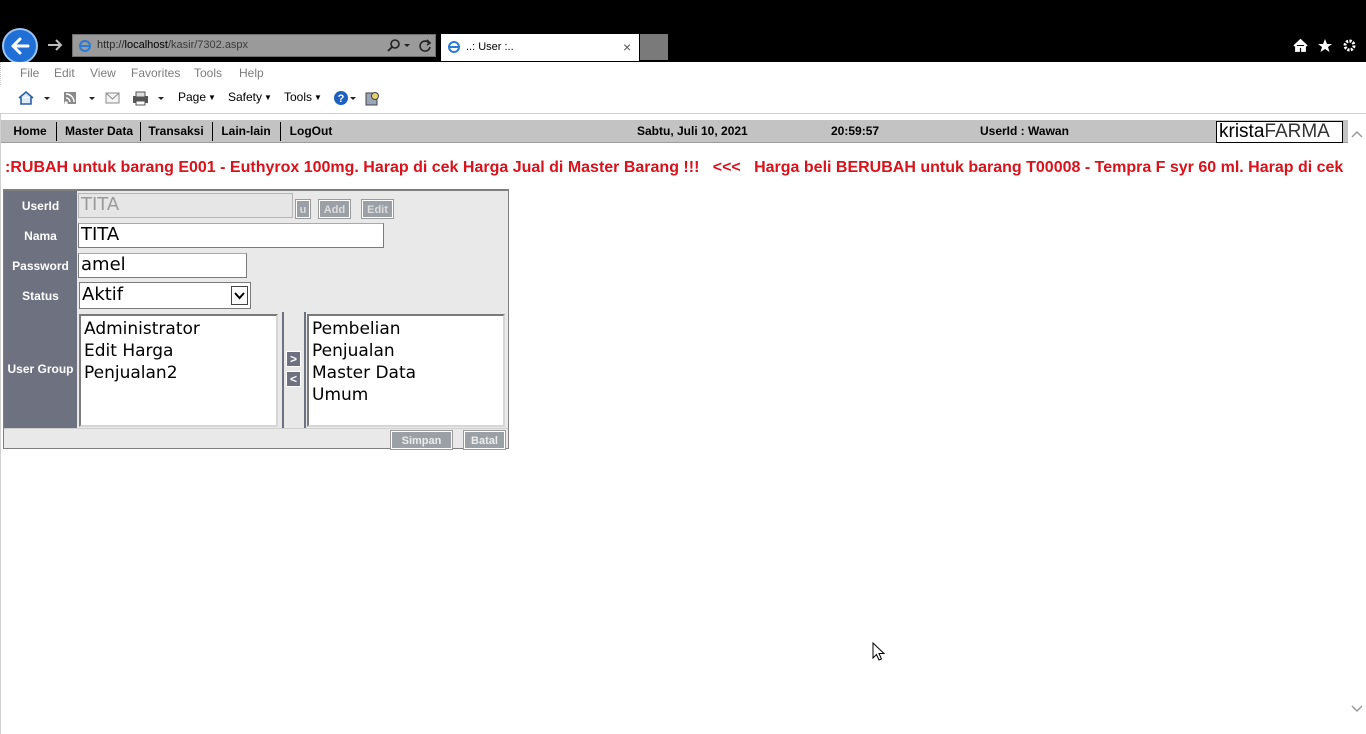  Describe the element at coordinates (40, 206) in the screenshot. I see `label-userid: UserId` at that location.